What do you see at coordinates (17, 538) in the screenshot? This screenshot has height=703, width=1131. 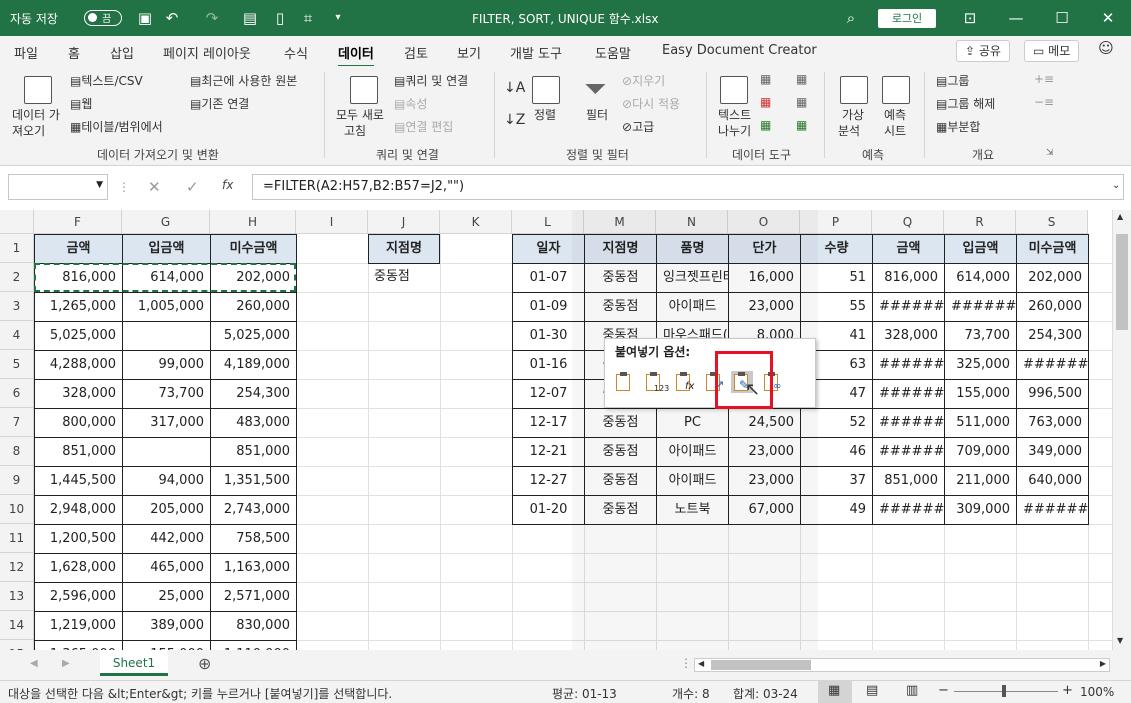 I see `row-header: 11` at bounding box center [17, 538].